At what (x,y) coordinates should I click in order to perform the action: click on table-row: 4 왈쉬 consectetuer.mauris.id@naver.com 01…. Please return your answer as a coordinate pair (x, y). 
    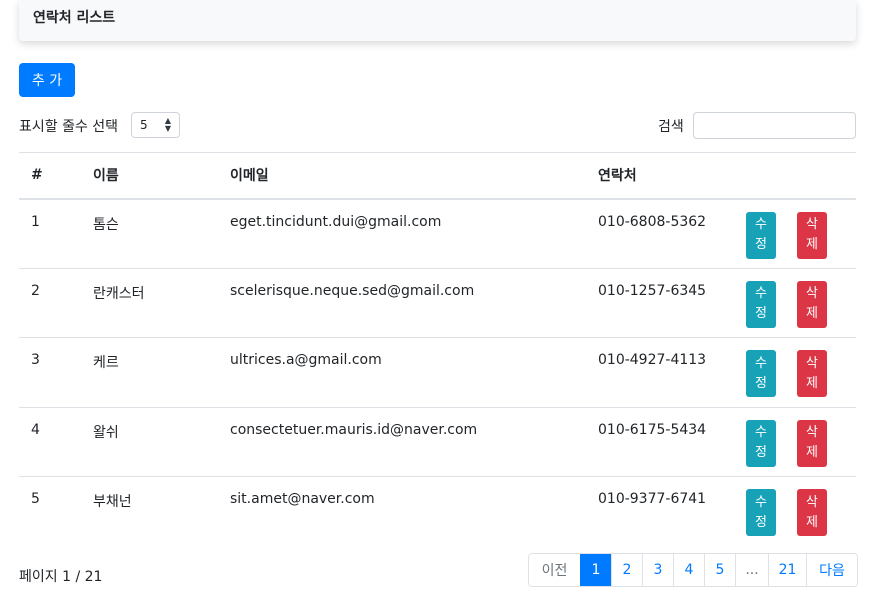
    Looking at the image, I should click on (437, 442).